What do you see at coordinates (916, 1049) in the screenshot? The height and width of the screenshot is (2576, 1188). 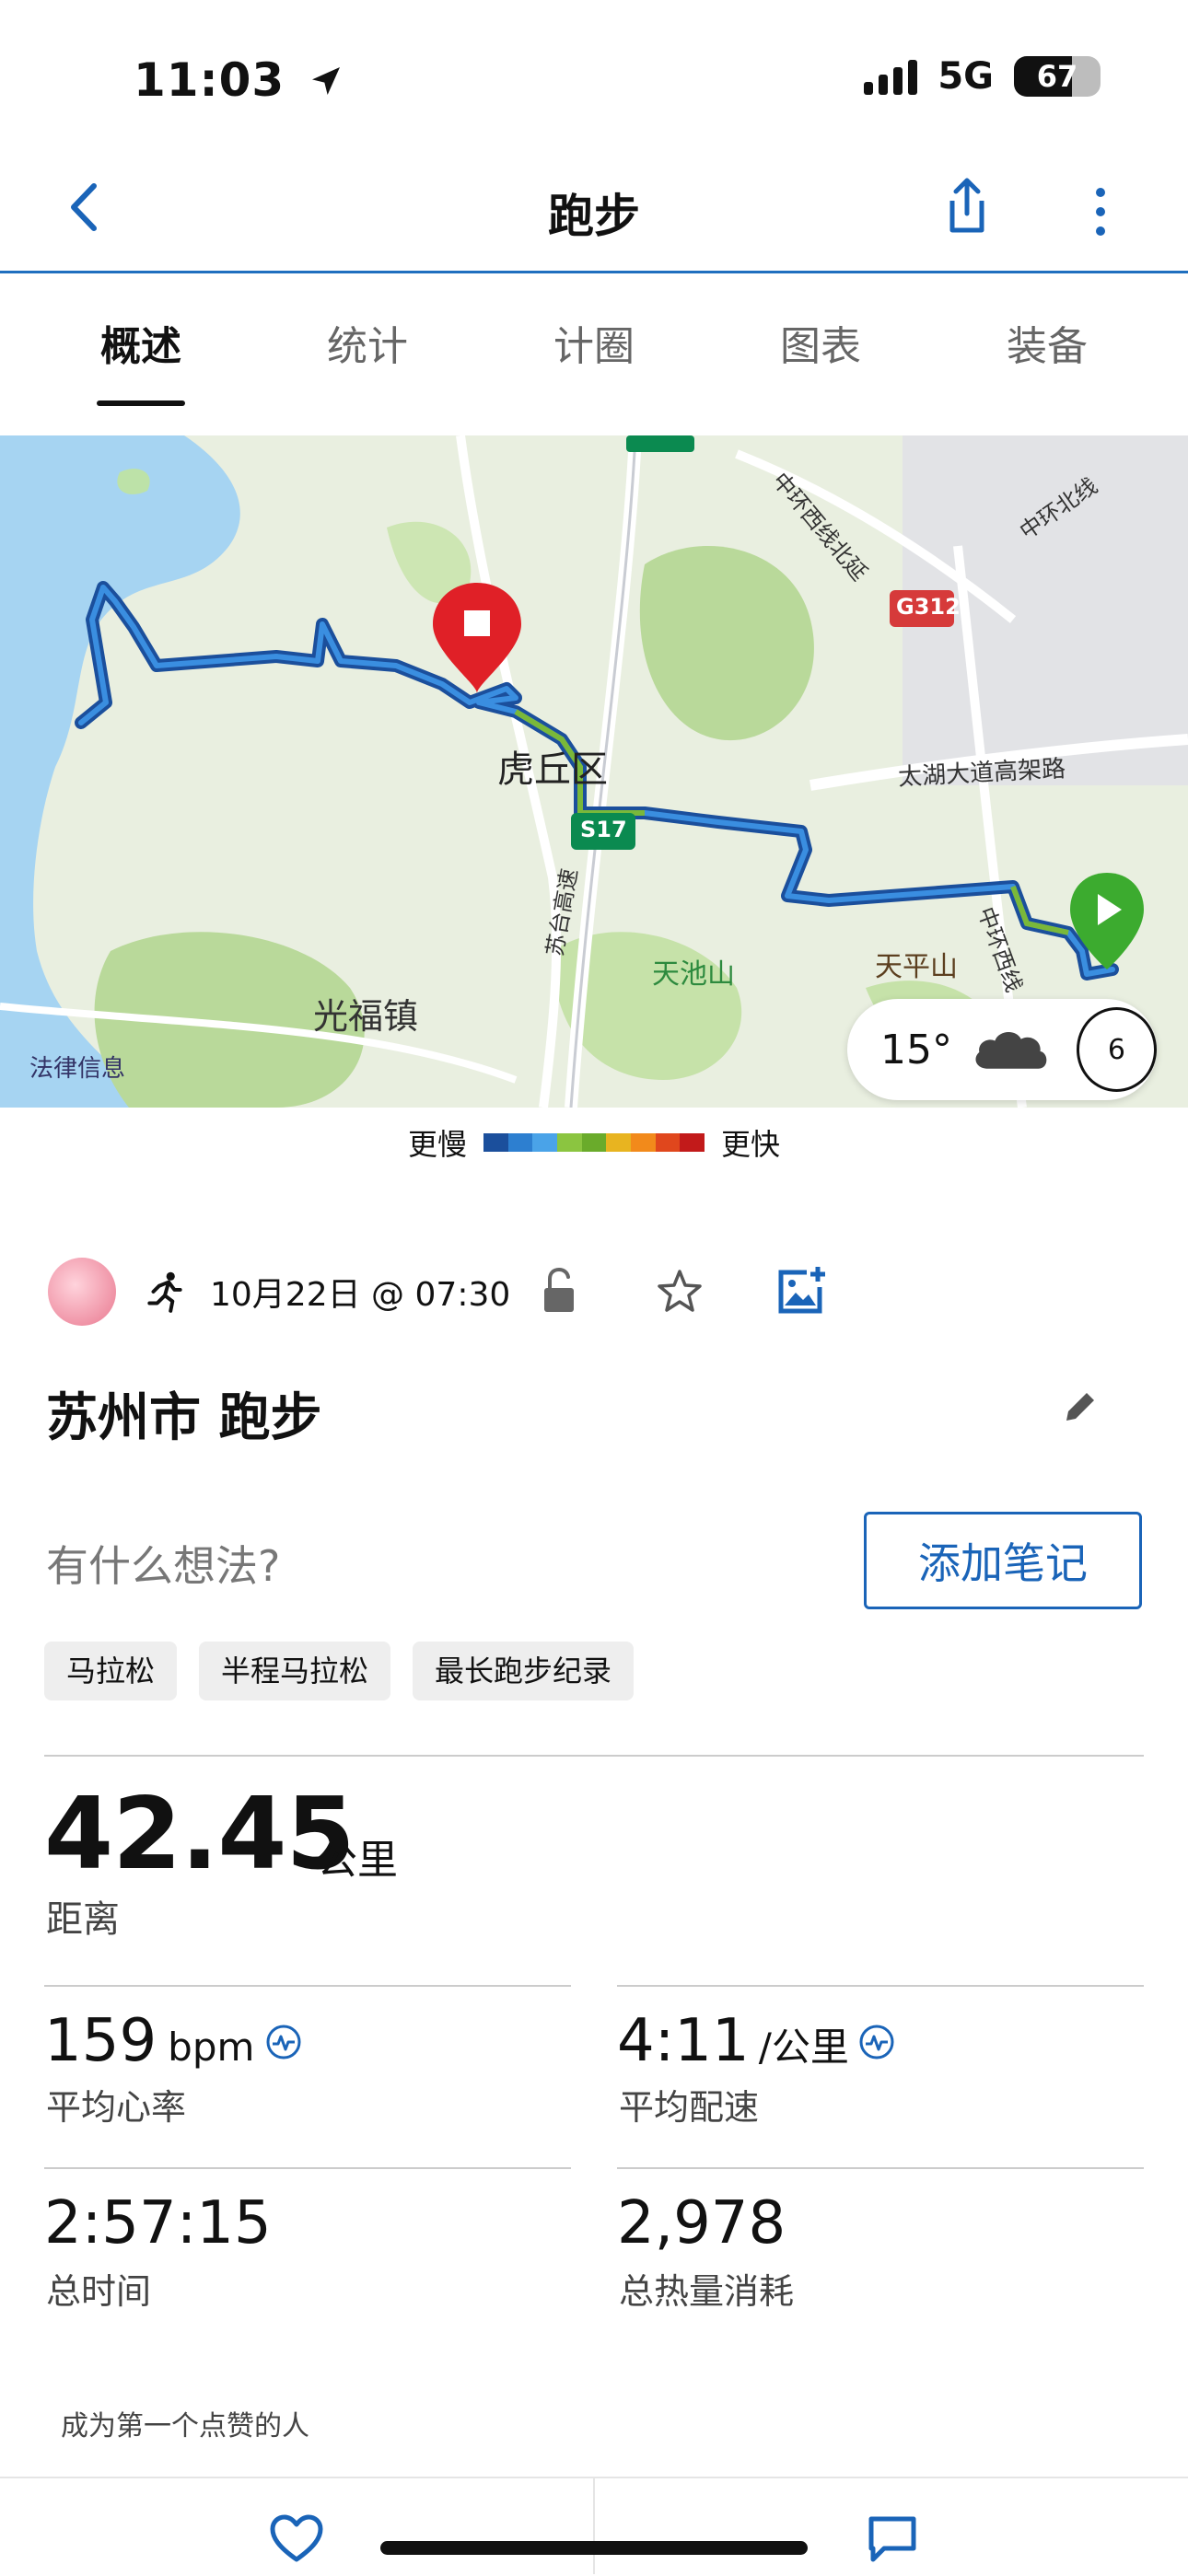 I see `weather-temp: 15°` at bounding box center [916, 1049].